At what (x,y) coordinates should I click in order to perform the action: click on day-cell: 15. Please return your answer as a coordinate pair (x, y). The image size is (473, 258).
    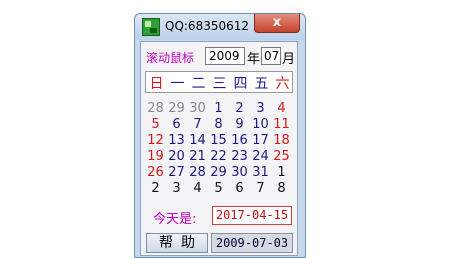
    Looking at the image, I should click on (218, 140).